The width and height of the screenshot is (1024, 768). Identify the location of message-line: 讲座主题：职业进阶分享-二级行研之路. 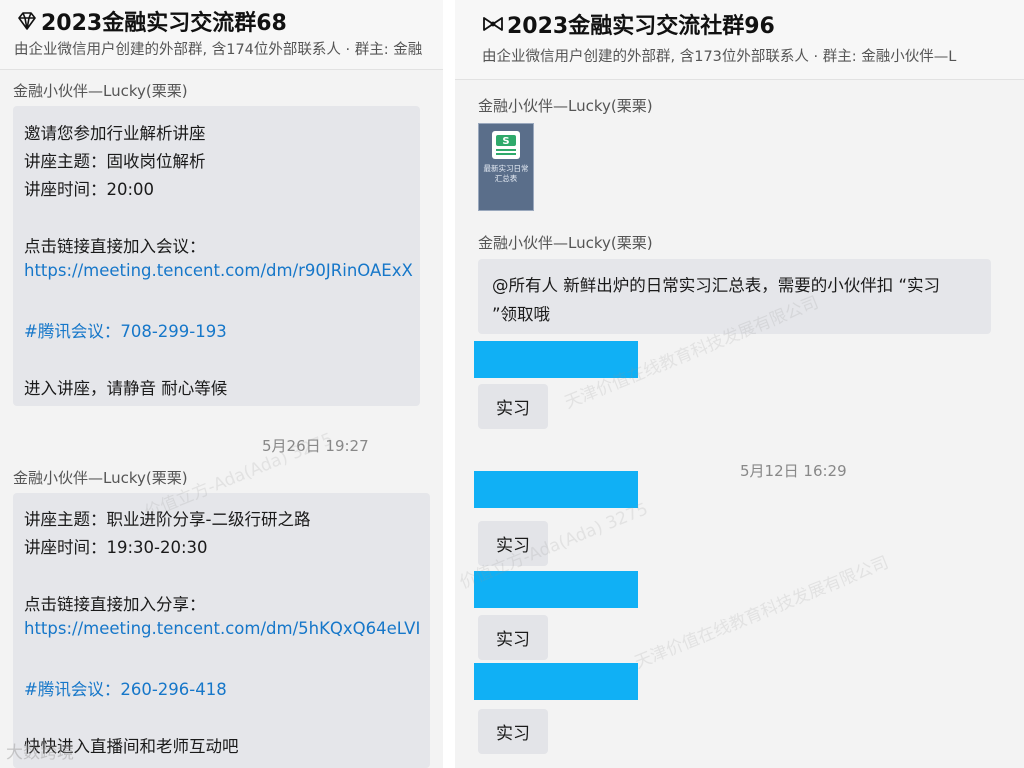
(167, 519).